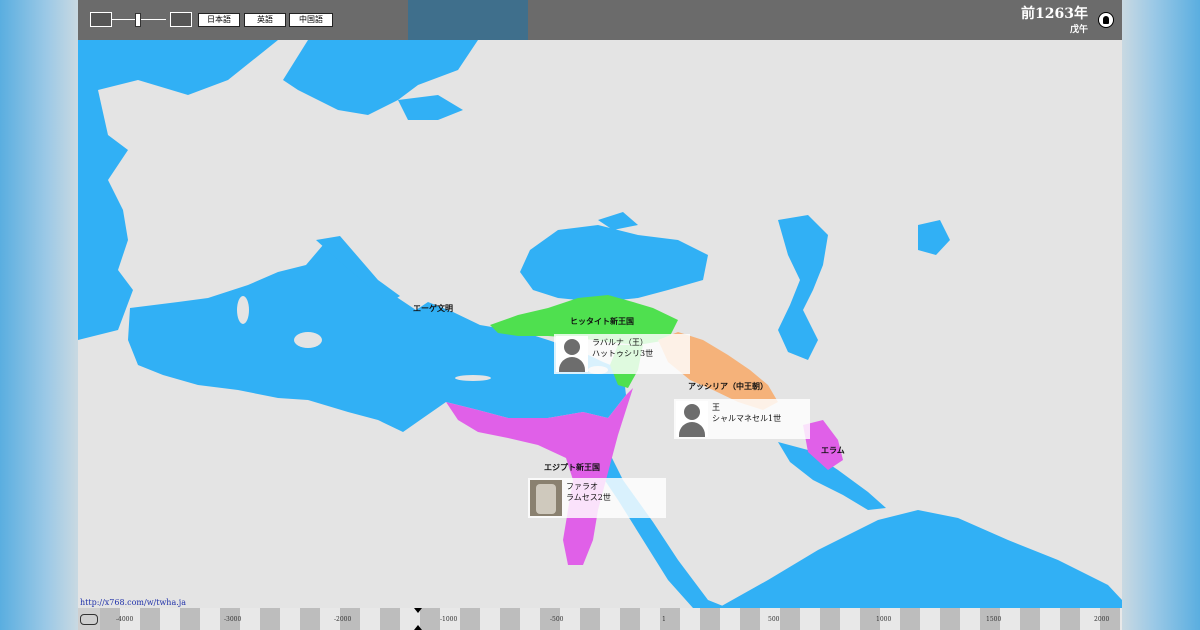 Image resolution: width=1200 pixels, height=630 pixels. Describe the element at coordinates (557, 619) in the screenshot. I see `timeline-tick-label: -500` at that location.